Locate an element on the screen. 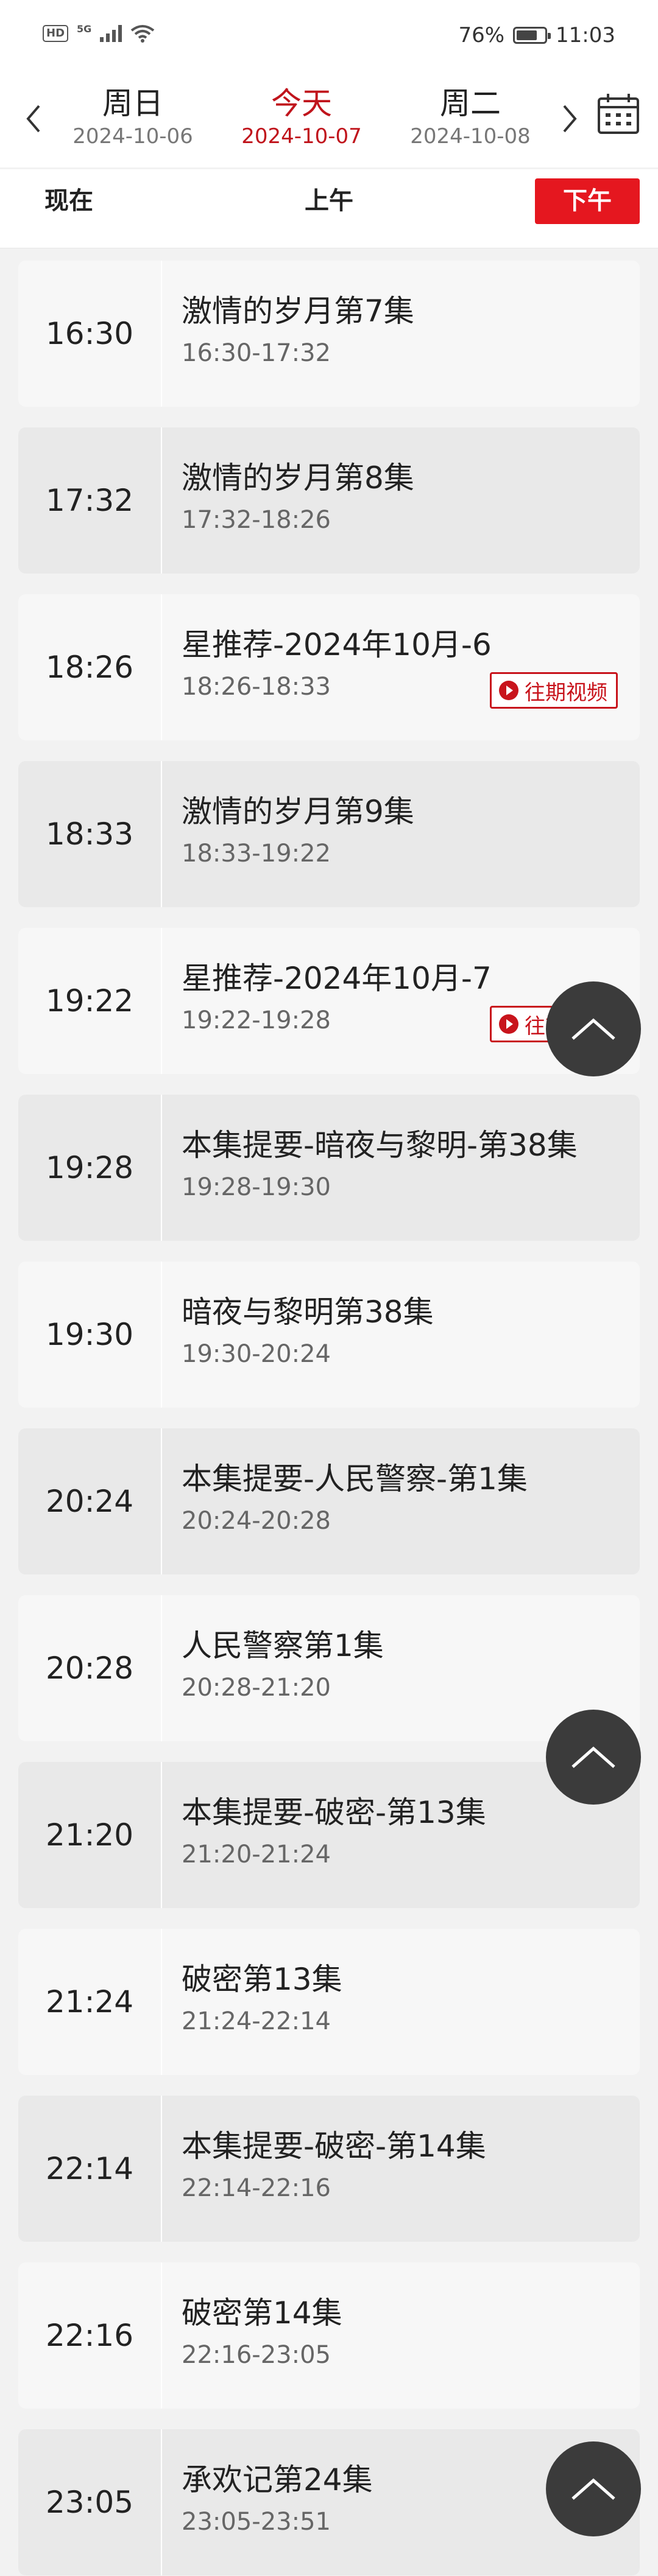 The width and height of the screenshot is (658, 2576). program-time-range: 20:24-20:28 is located at coordinates (256, 1521).